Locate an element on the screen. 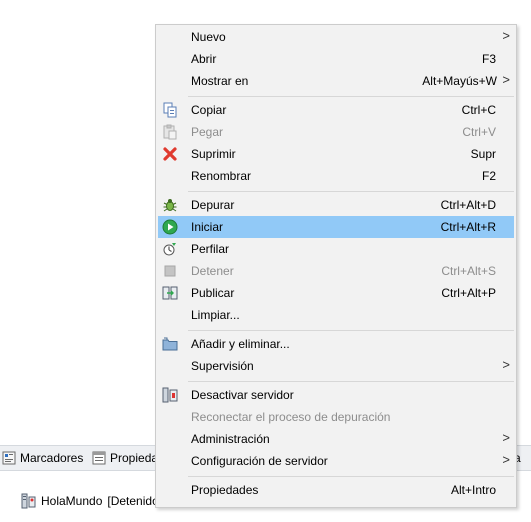 This screenshot has width=531, height=522. tab-propiedades: Propieda is located at coordinates (125, 458).